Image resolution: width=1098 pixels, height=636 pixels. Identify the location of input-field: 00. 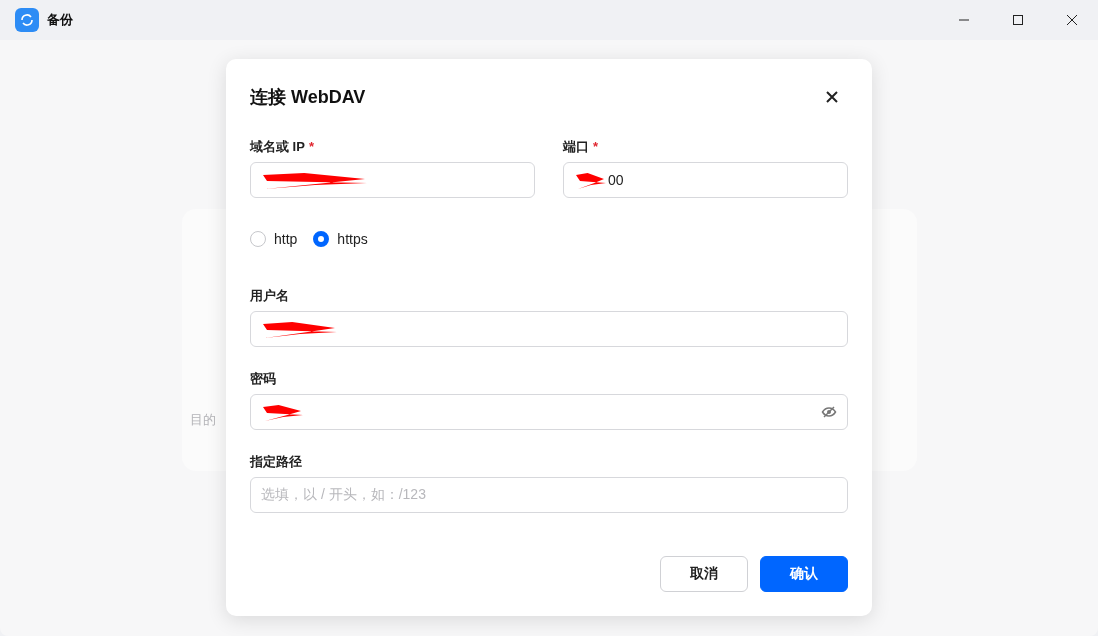
(705, 180).